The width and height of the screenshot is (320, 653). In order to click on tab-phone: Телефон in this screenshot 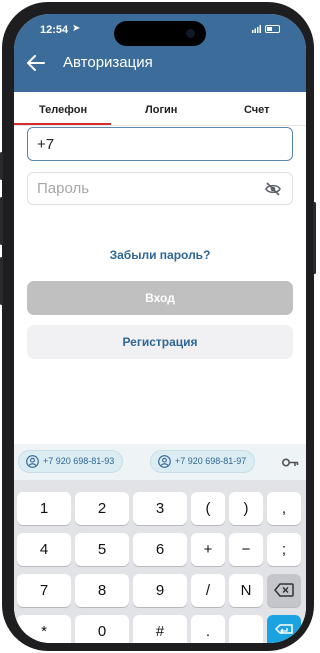, I will do `click(63, 110)`.